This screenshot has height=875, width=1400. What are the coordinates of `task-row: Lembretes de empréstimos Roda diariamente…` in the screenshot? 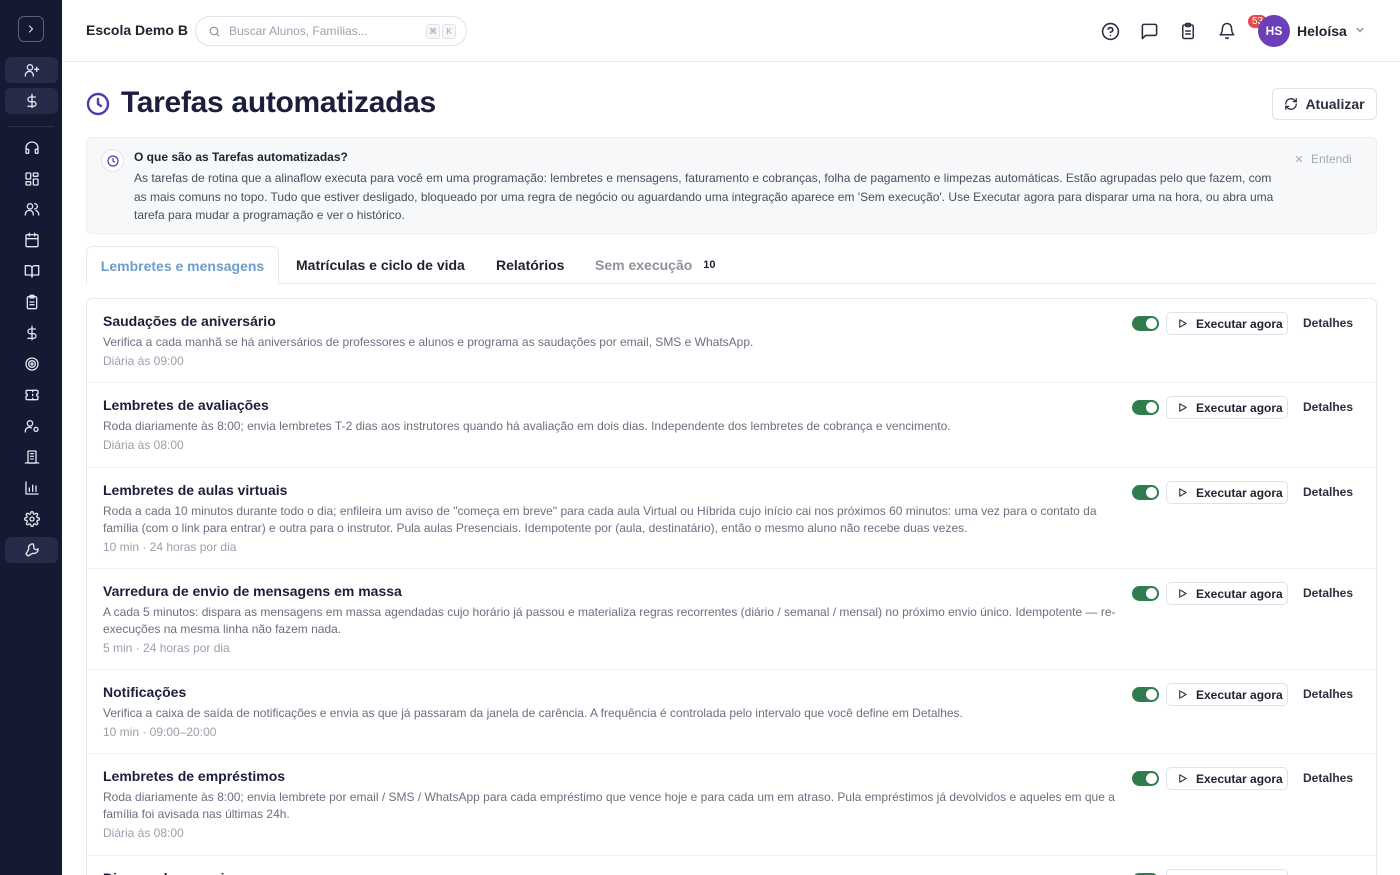 It's located at (731, 805).